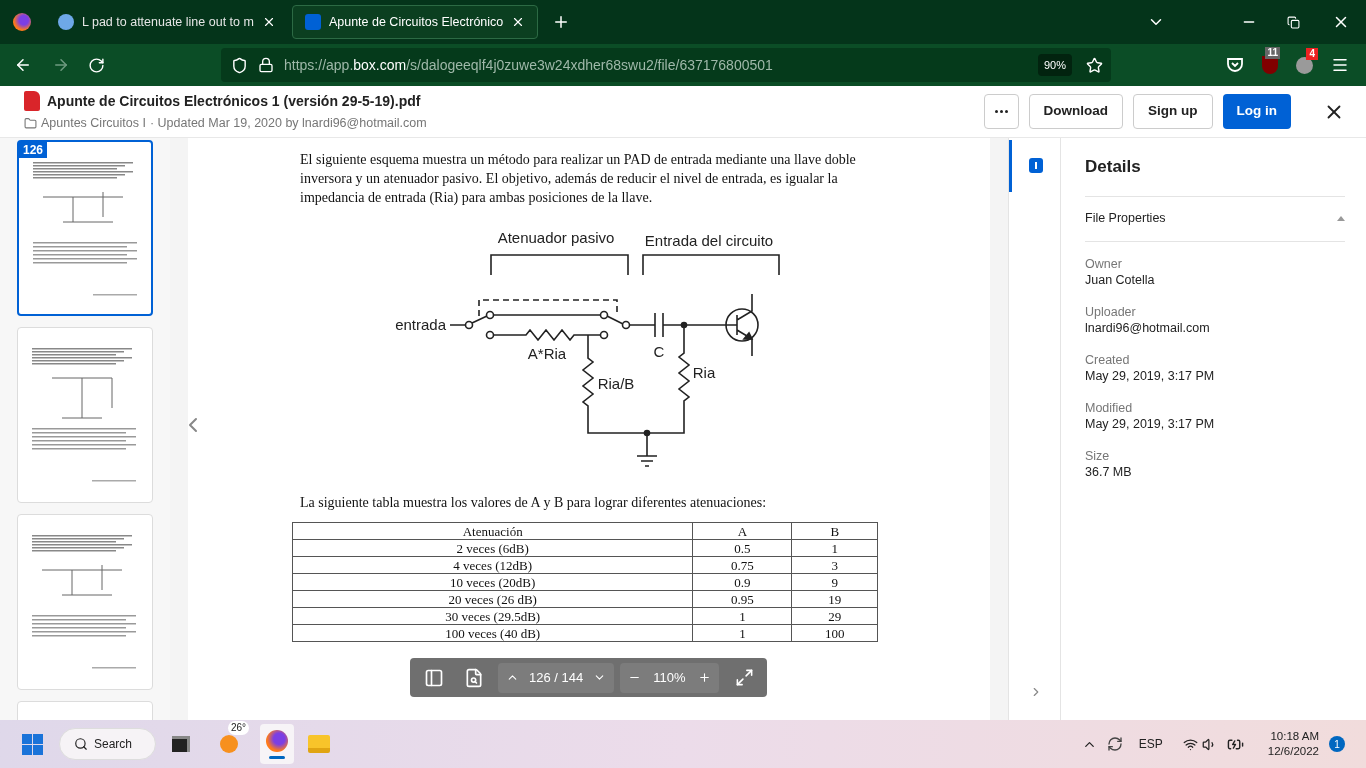 This screenshot has width=1366, height=768. Describe the element at coordinates (107, 744) in the screenshot. I see `taskbar-search-button: Search` at that location.